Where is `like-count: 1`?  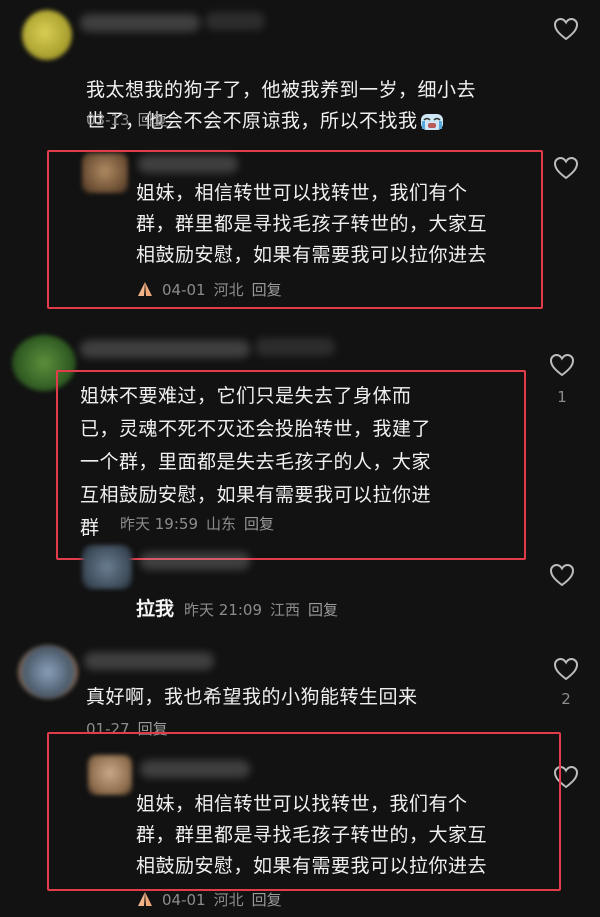
like-count: 1 is located at coordinates (562, 397).